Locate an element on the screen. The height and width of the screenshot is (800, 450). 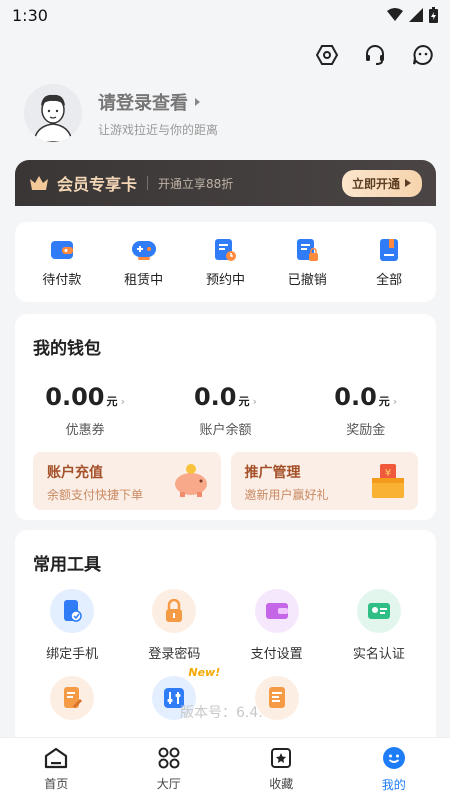
bottom-tab-bar: 首页 大厅 收藏 我的 is located at coordinates (225, 769).